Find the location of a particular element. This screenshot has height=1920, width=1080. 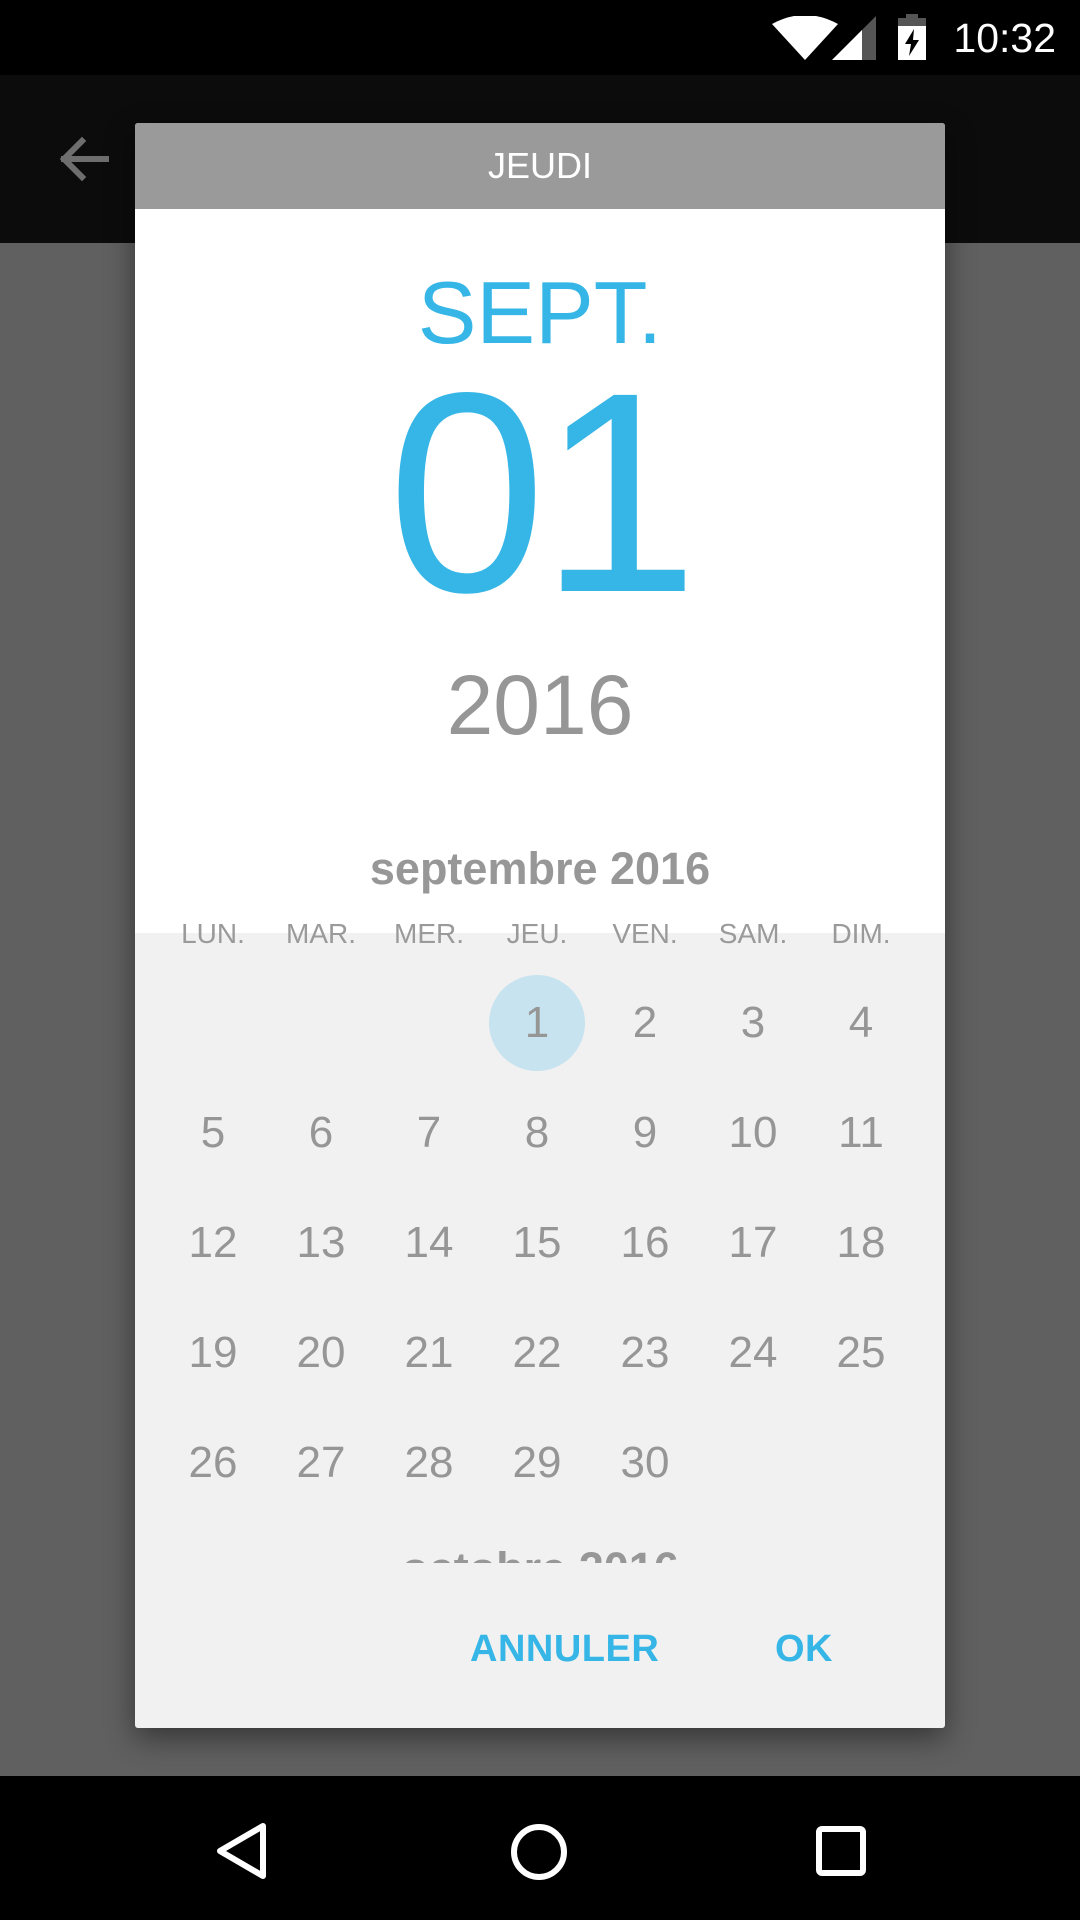

cancel-button: ANNULER is located at coordinates (564, 1649).